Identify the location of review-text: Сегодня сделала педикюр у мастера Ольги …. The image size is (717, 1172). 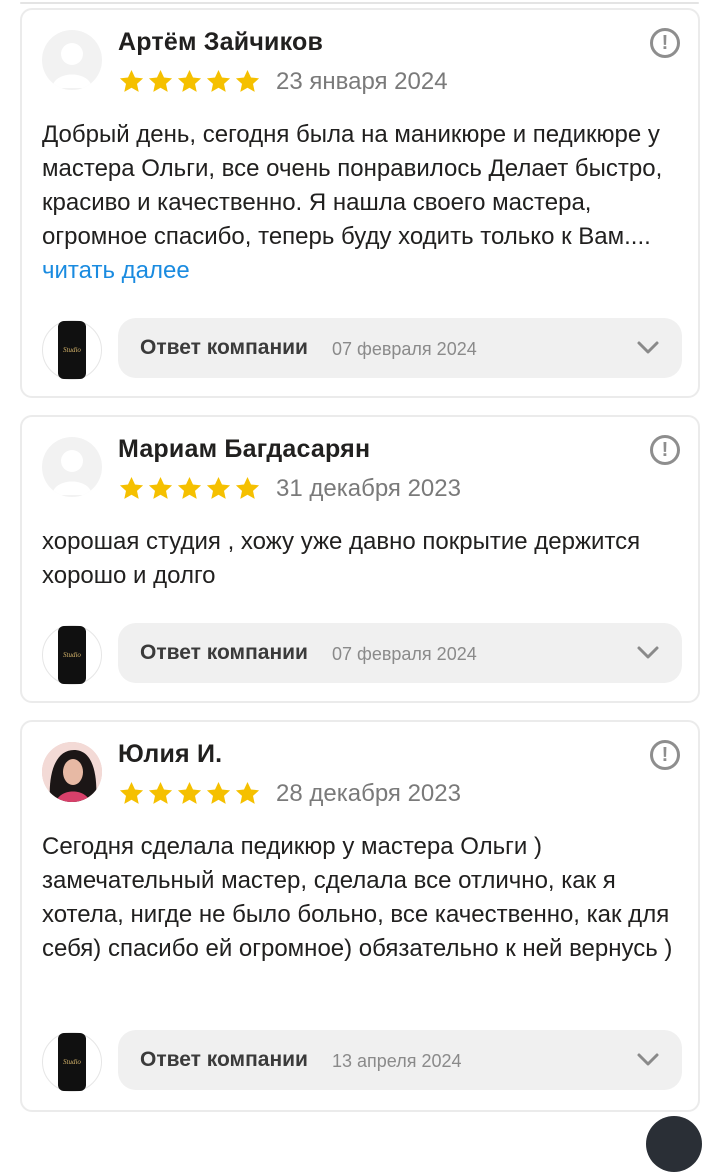
(362, 898).